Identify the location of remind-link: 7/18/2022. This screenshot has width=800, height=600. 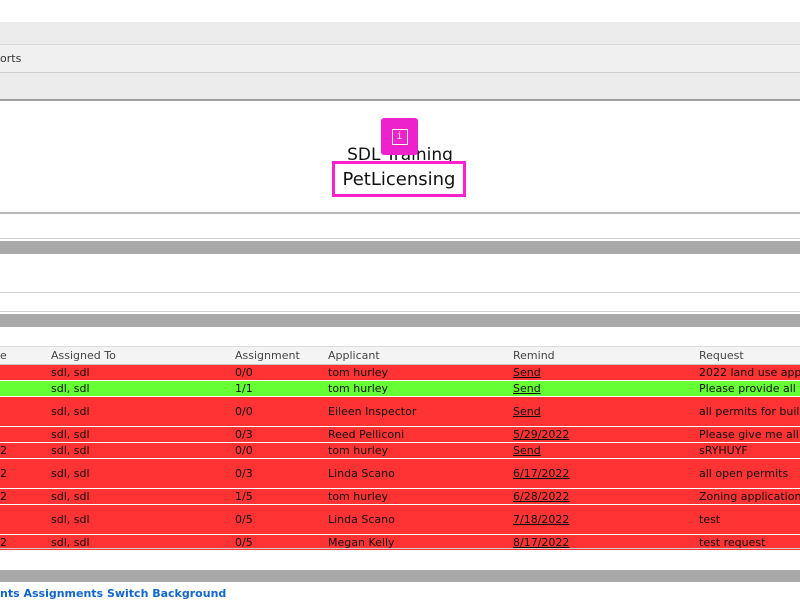
(604, 519).